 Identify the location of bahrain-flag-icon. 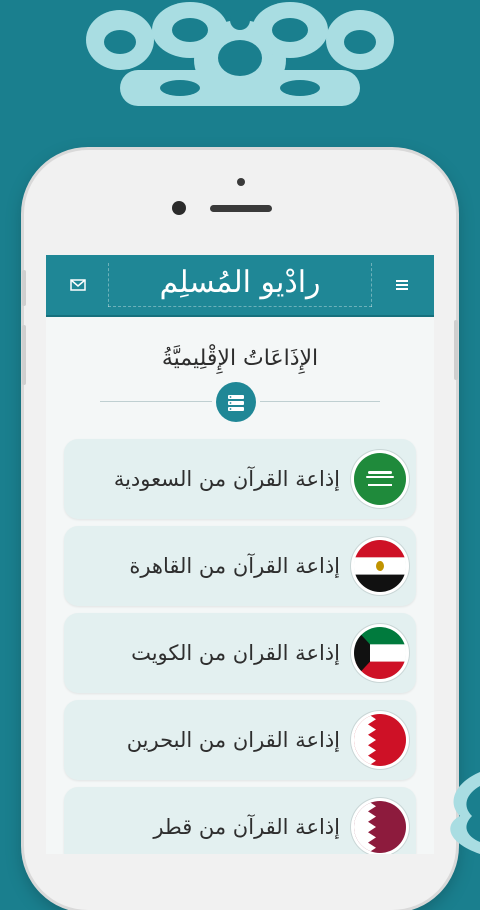
(380, 740).